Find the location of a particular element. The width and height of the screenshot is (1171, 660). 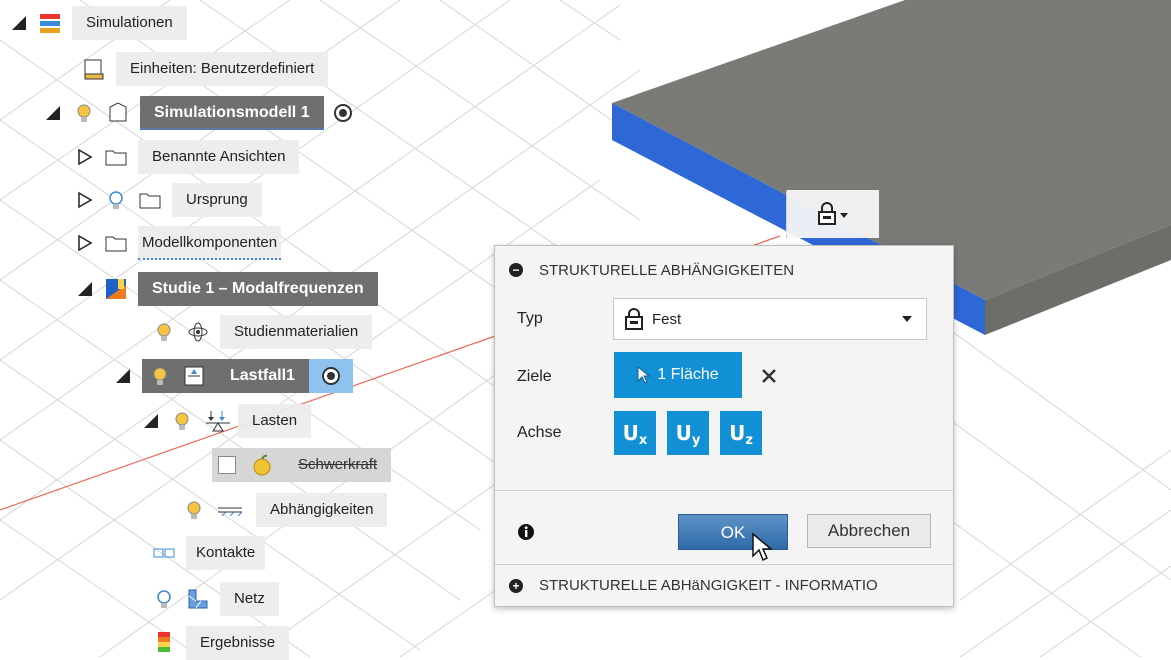

axis-uz-toggle: Uz is located at coordinates (741, 433).